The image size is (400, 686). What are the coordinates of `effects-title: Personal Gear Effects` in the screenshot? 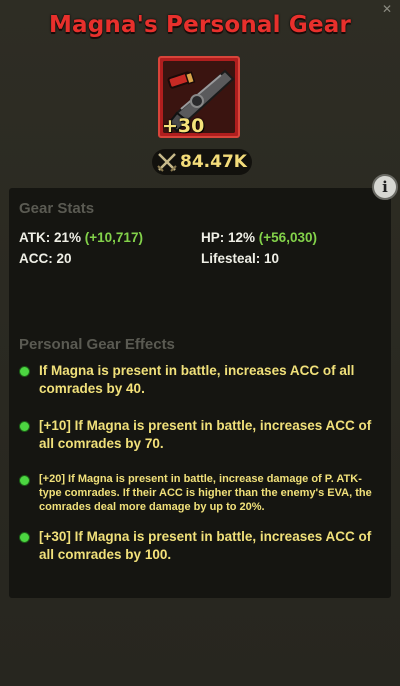 It's located at (97, 344).